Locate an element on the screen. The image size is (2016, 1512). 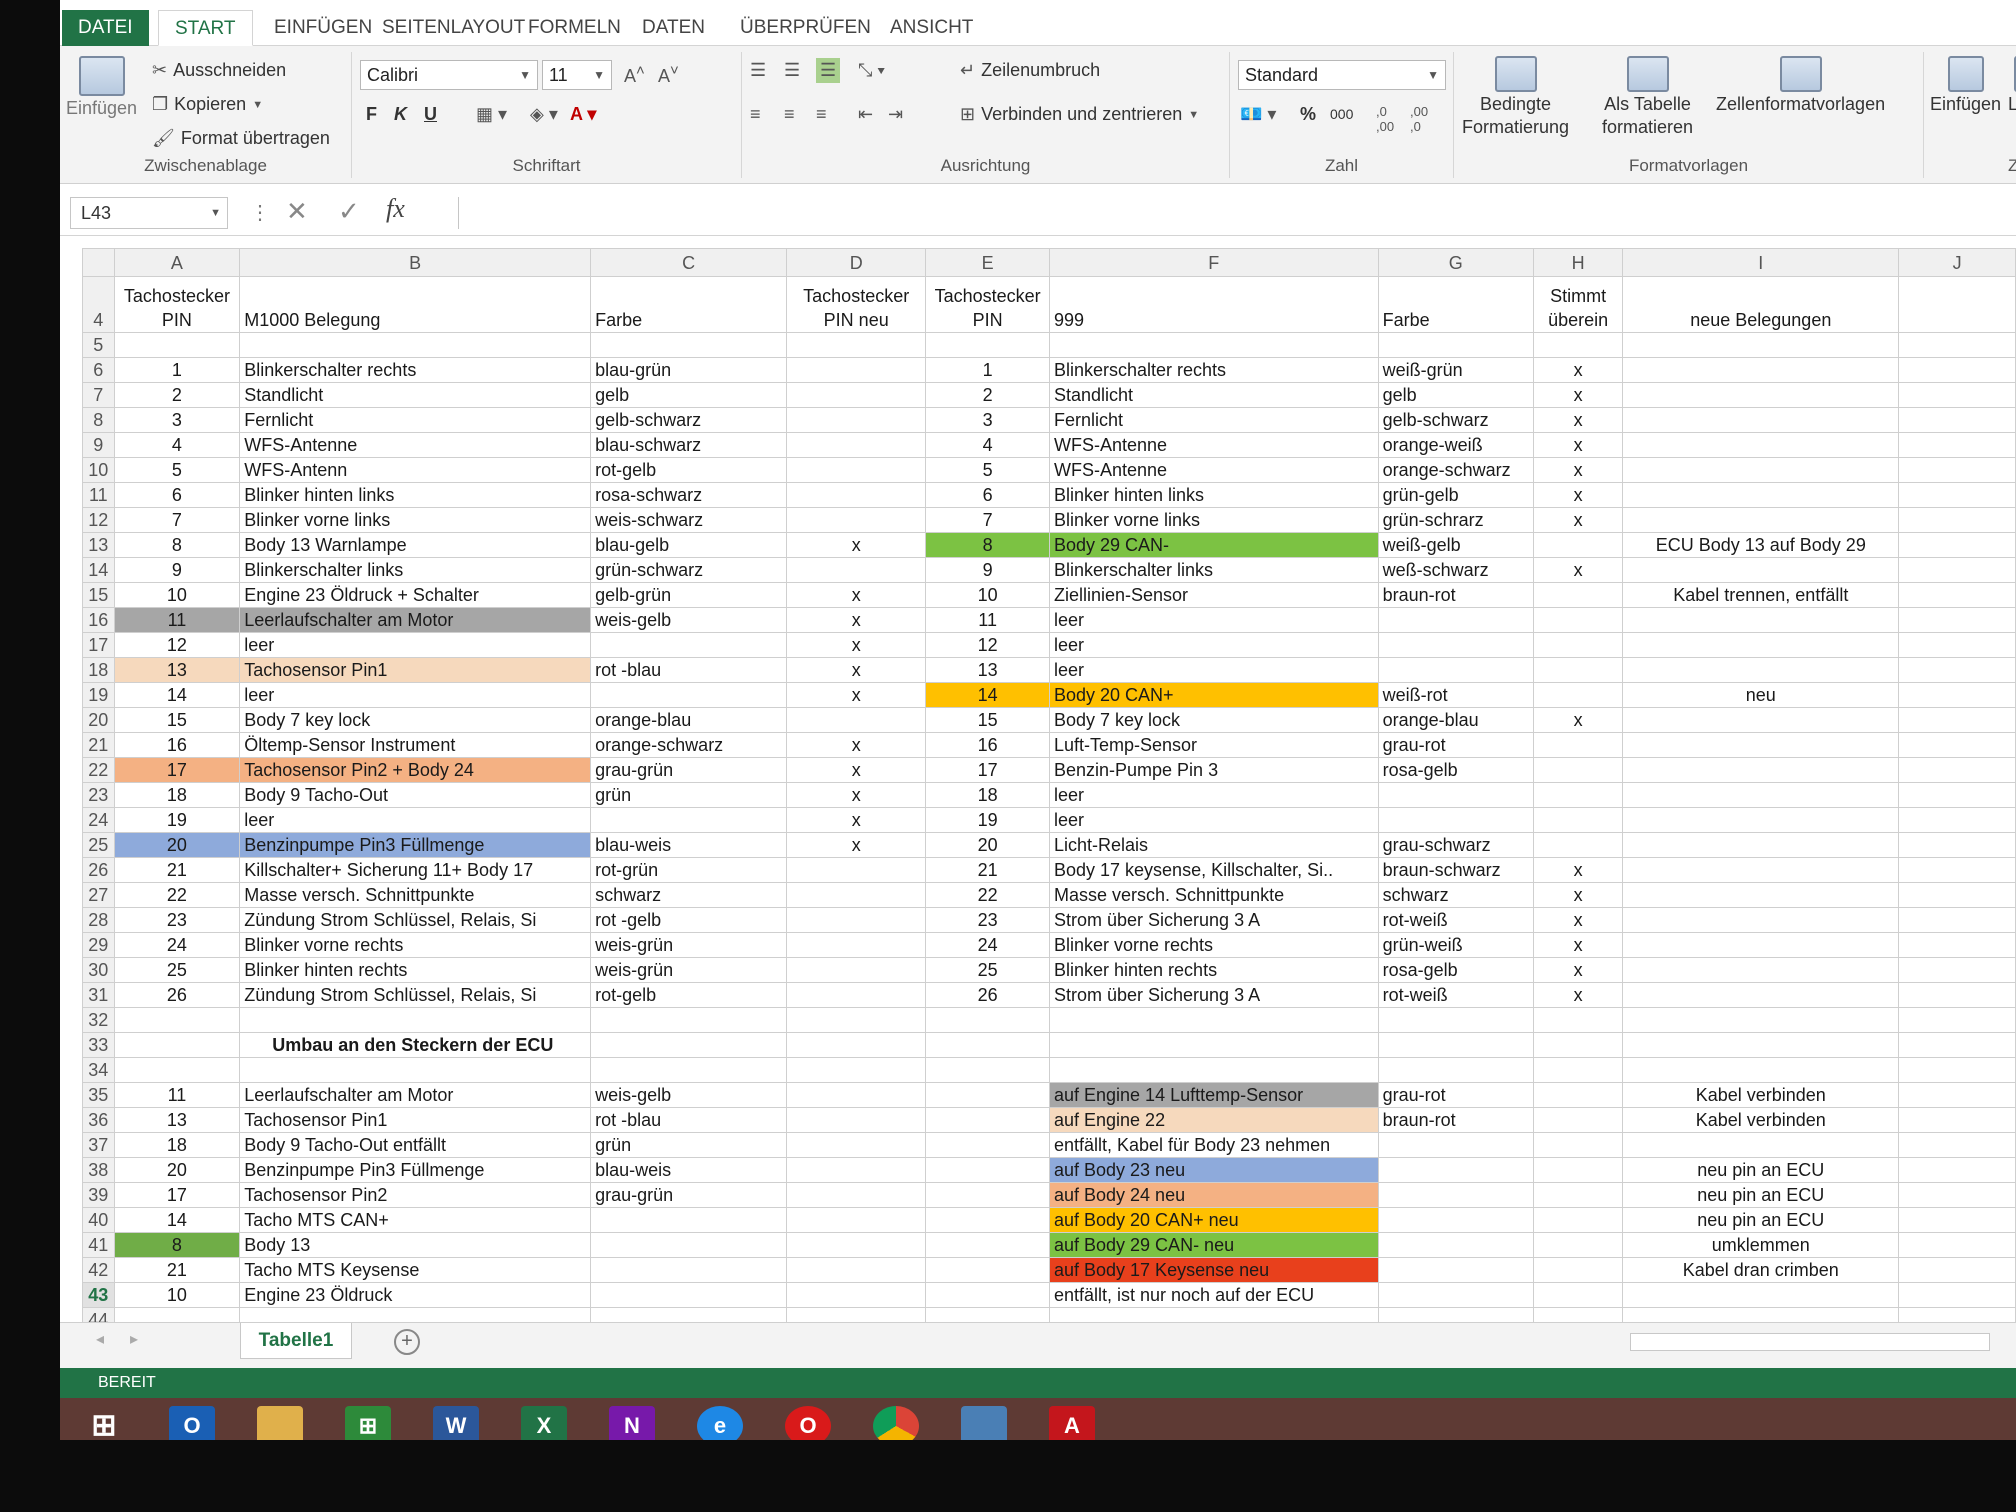
cell: Standlicht is located at coordinates (1213, 395).